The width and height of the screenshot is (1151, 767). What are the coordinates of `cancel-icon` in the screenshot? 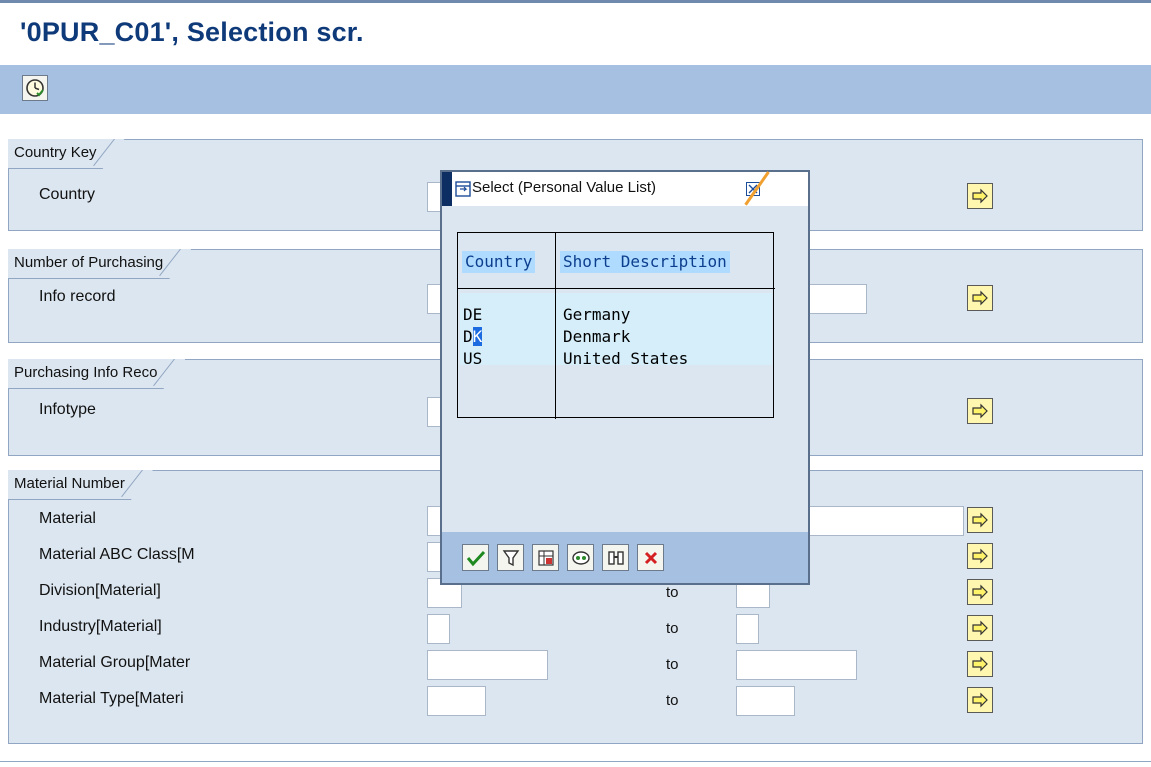 It's located at (650, 557).